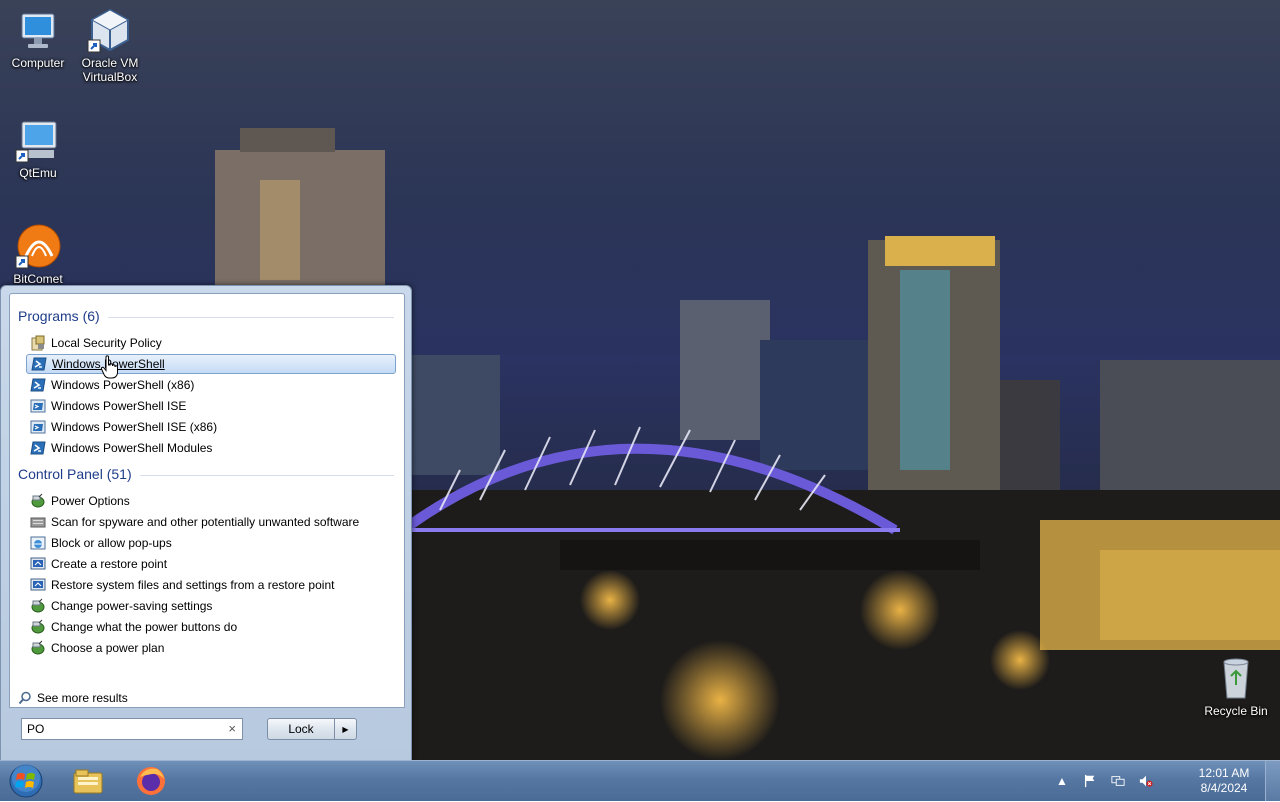  I want to click on clock-time: 12:01 AM, so click(1224, 773).